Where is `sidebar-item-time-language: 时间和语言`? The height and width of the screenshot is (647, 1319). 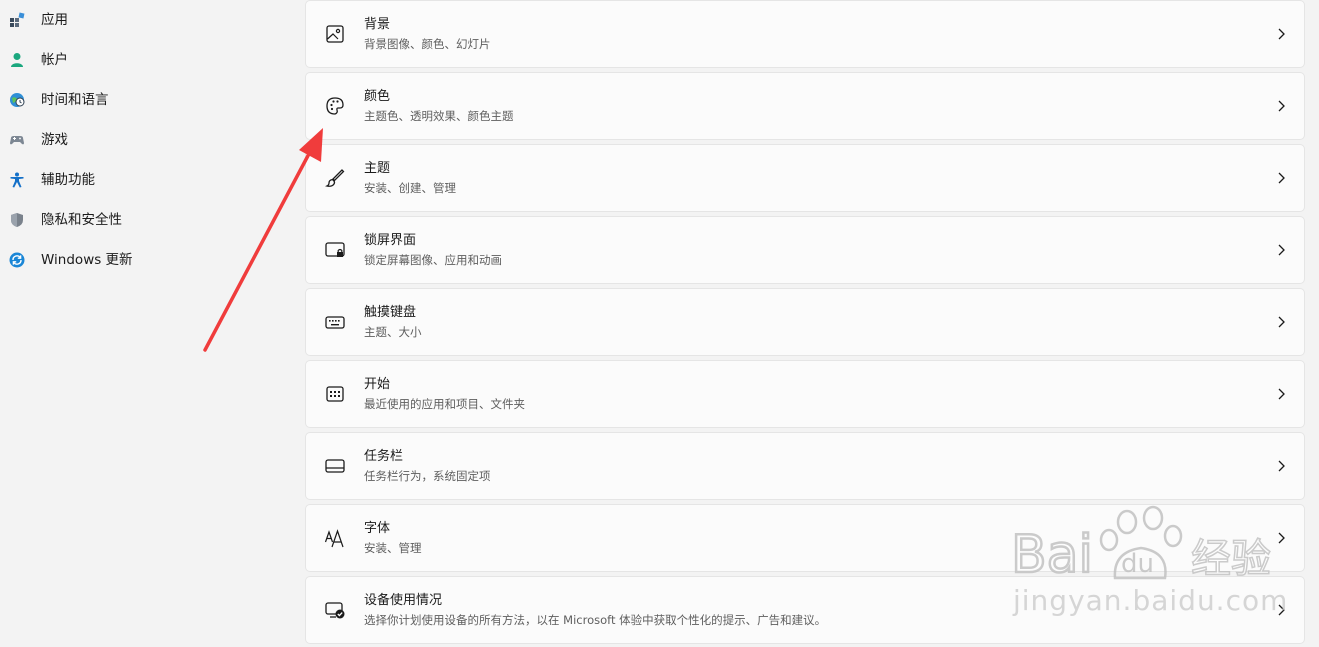
sidebar-item-time-language: 时间和语言 is located at coordinates (145, 100).